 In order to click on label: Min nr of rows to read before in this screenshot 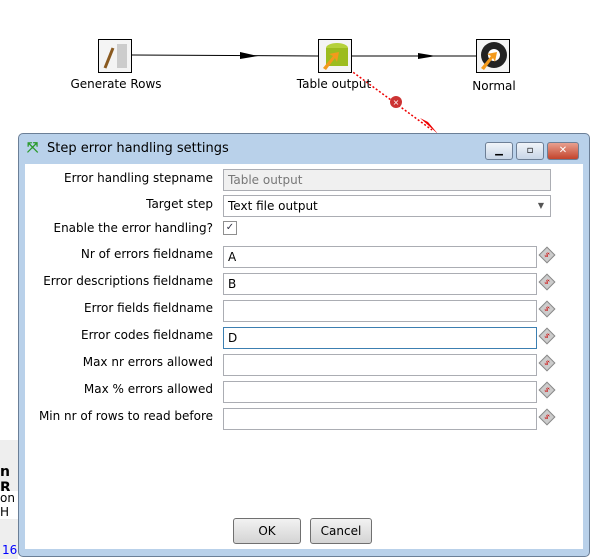, I will do `click(125, 416)`.